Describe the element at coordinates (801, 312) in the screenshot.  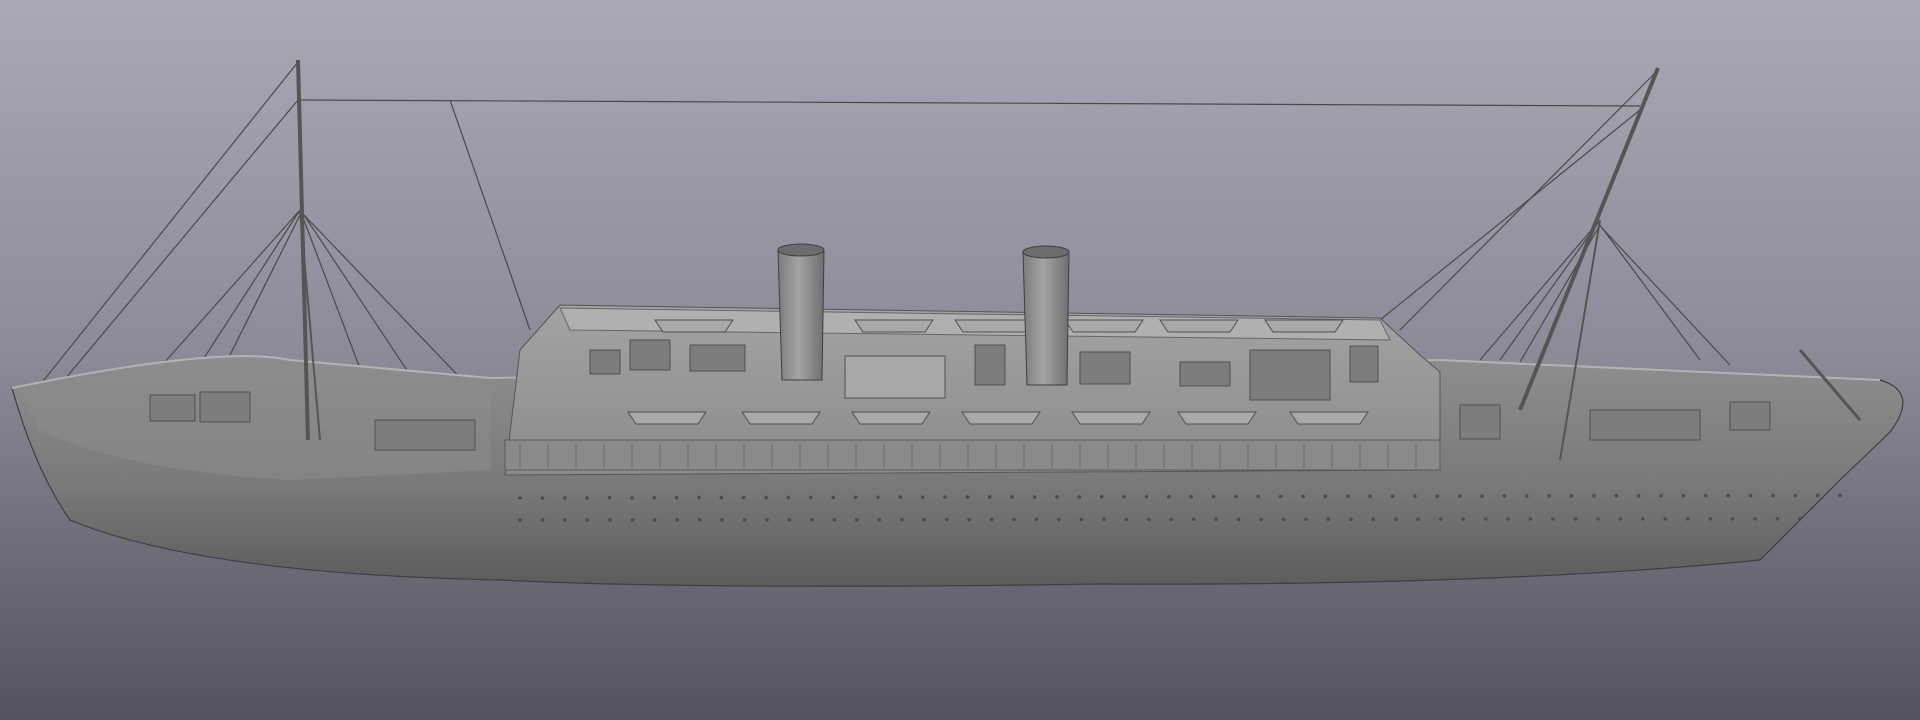
I see `funnel-forward` at that location.